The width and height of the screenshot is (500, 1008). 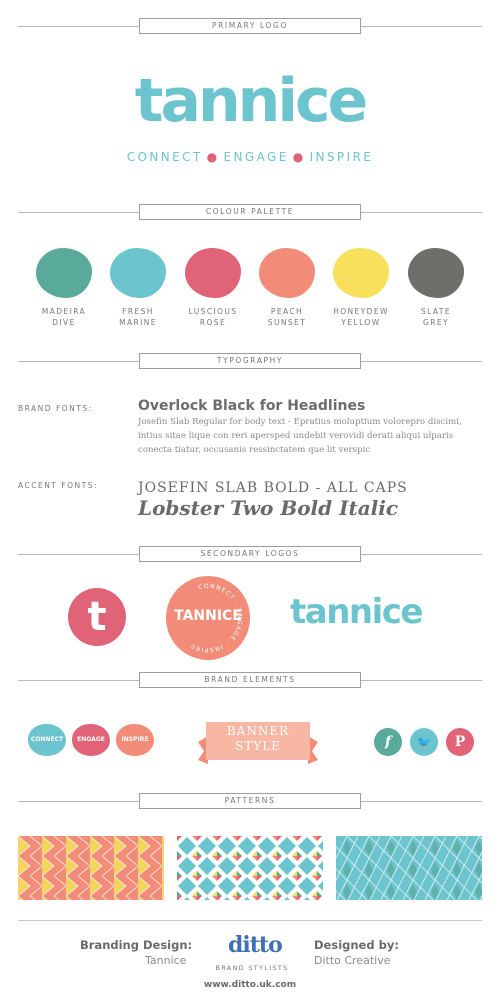 I want to click on headline-font-sample: Overlock Black for Headlines, so click(x=252, y=406).